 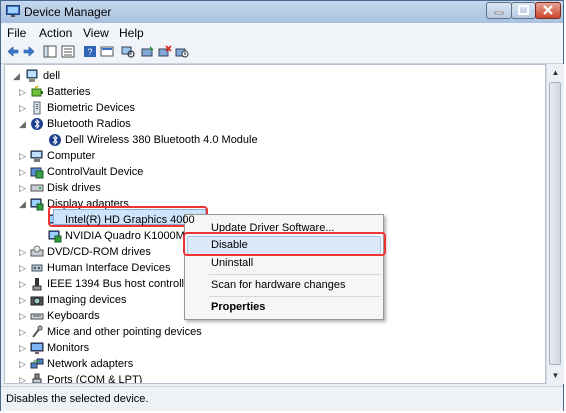 I want to click on back-arrow-icon, so click(x=13, y=51).